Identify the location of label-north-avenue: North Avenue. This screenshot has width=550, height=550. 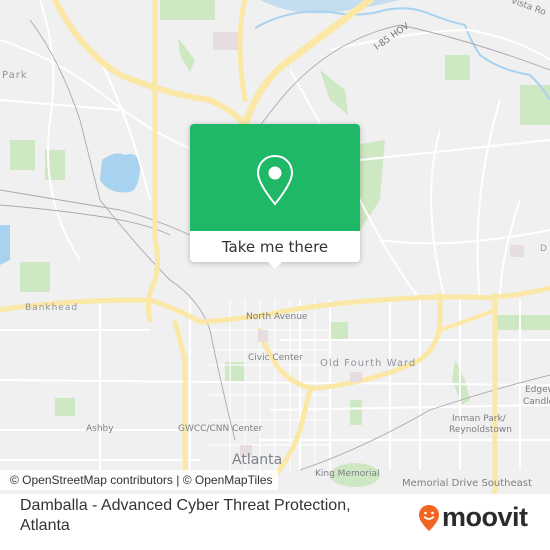
(277, 317).